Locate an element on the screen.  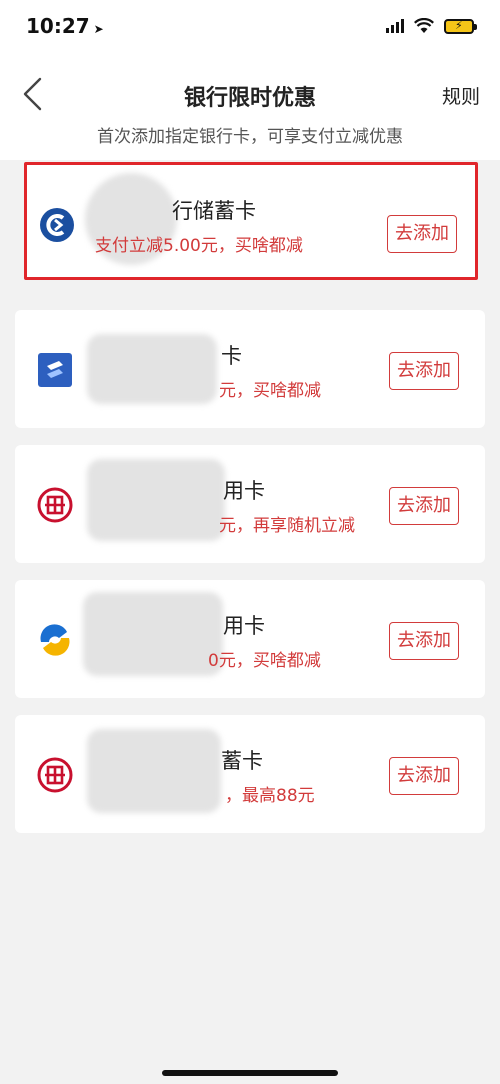
bank-card-item: 用卡 0元，买啥都减 去添加 is located at coordinates (250, 639).